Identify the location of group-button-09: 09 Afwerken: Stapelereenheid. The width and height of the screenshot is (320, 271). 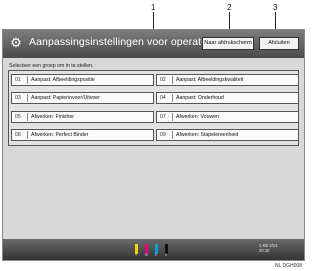
(227, 135).